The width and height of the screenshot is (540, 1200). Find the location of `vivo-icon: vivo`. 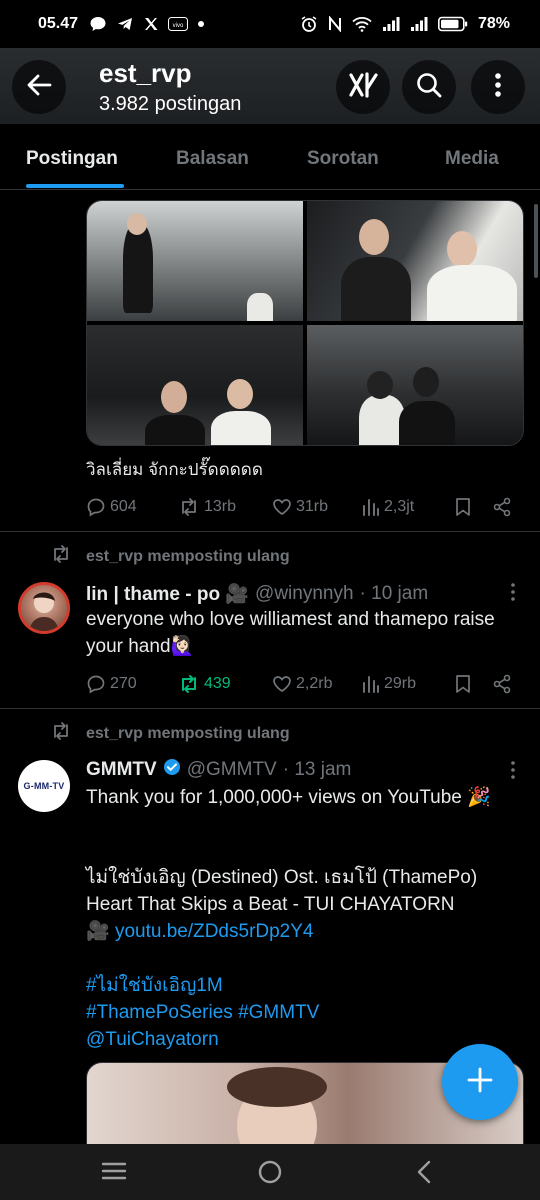

vivo-icon: vivo is located at coordinates (178, 24).